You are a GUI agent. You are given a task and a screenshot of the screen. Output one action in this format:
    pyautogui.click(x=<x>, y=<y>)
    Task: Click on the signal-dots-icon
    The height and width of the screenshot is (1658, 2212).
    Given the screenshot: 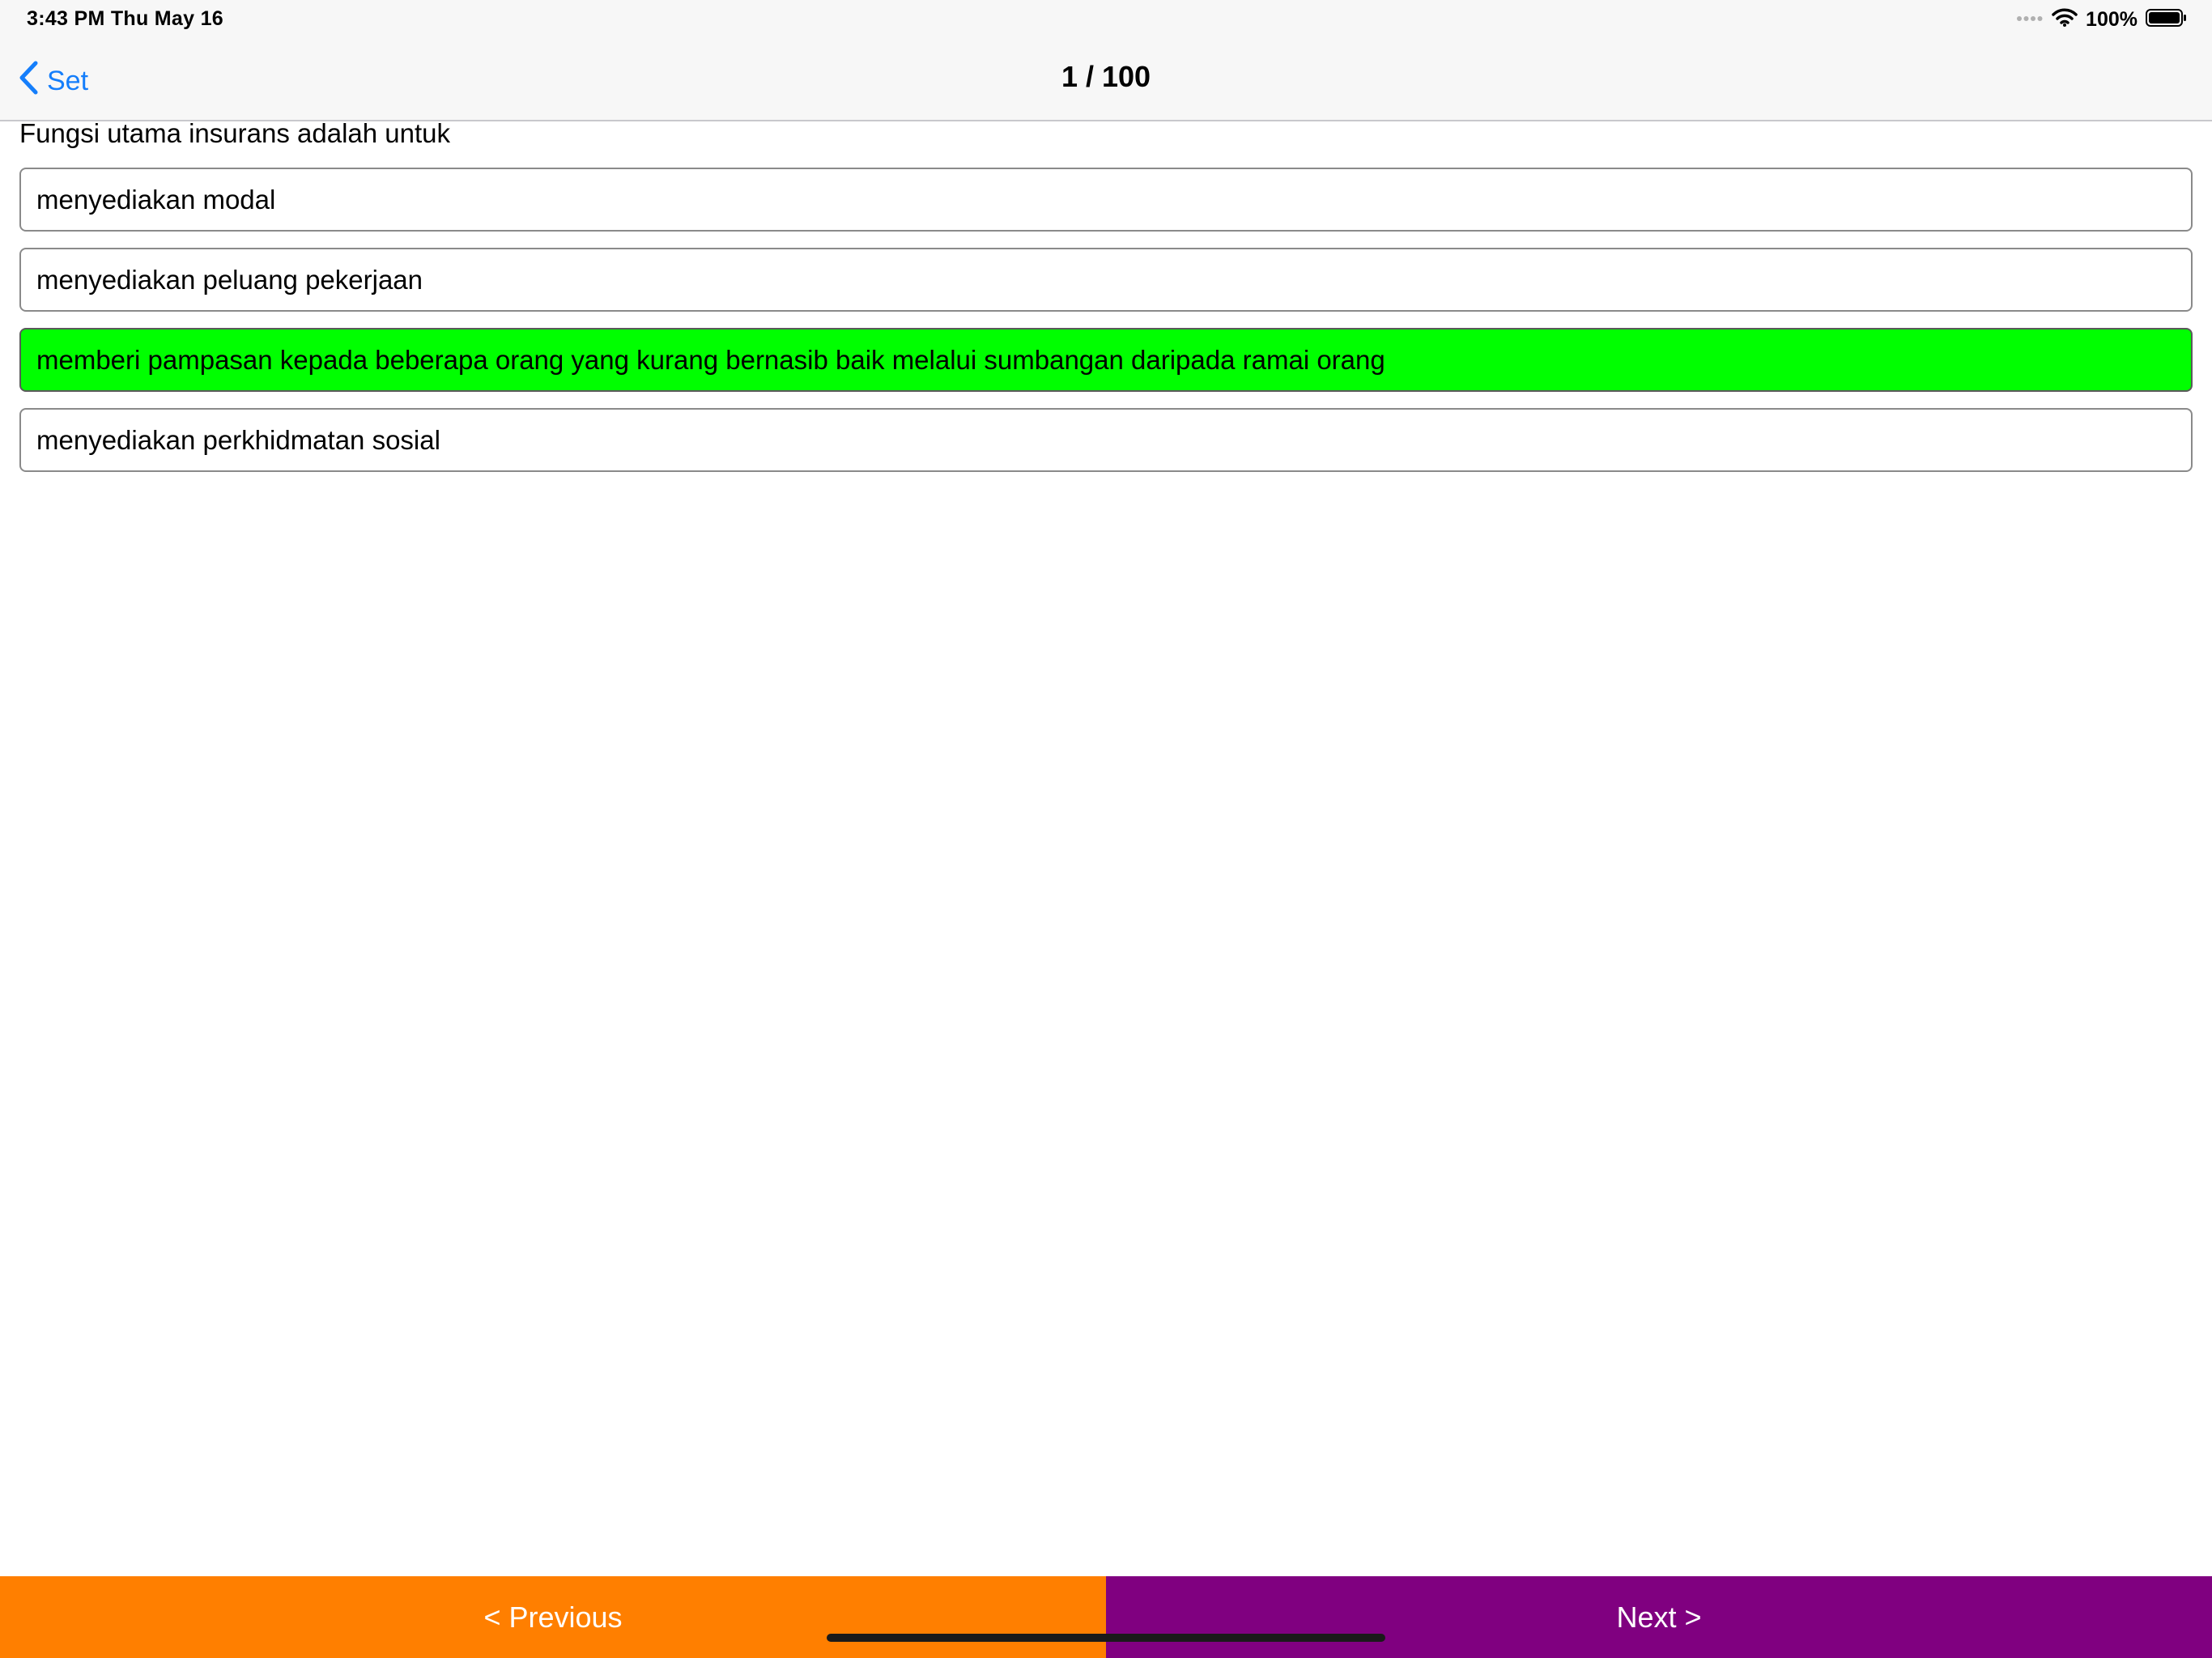 What is the action you would take?
    pyautogui.click(x=2030, y=19)
    